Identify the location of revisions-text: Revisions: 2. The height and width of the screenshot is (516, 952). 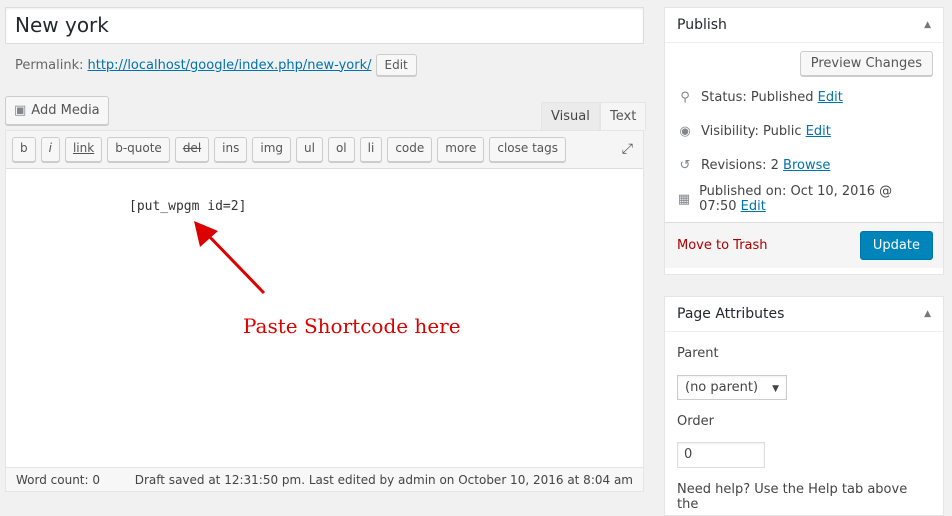
(740, 165).